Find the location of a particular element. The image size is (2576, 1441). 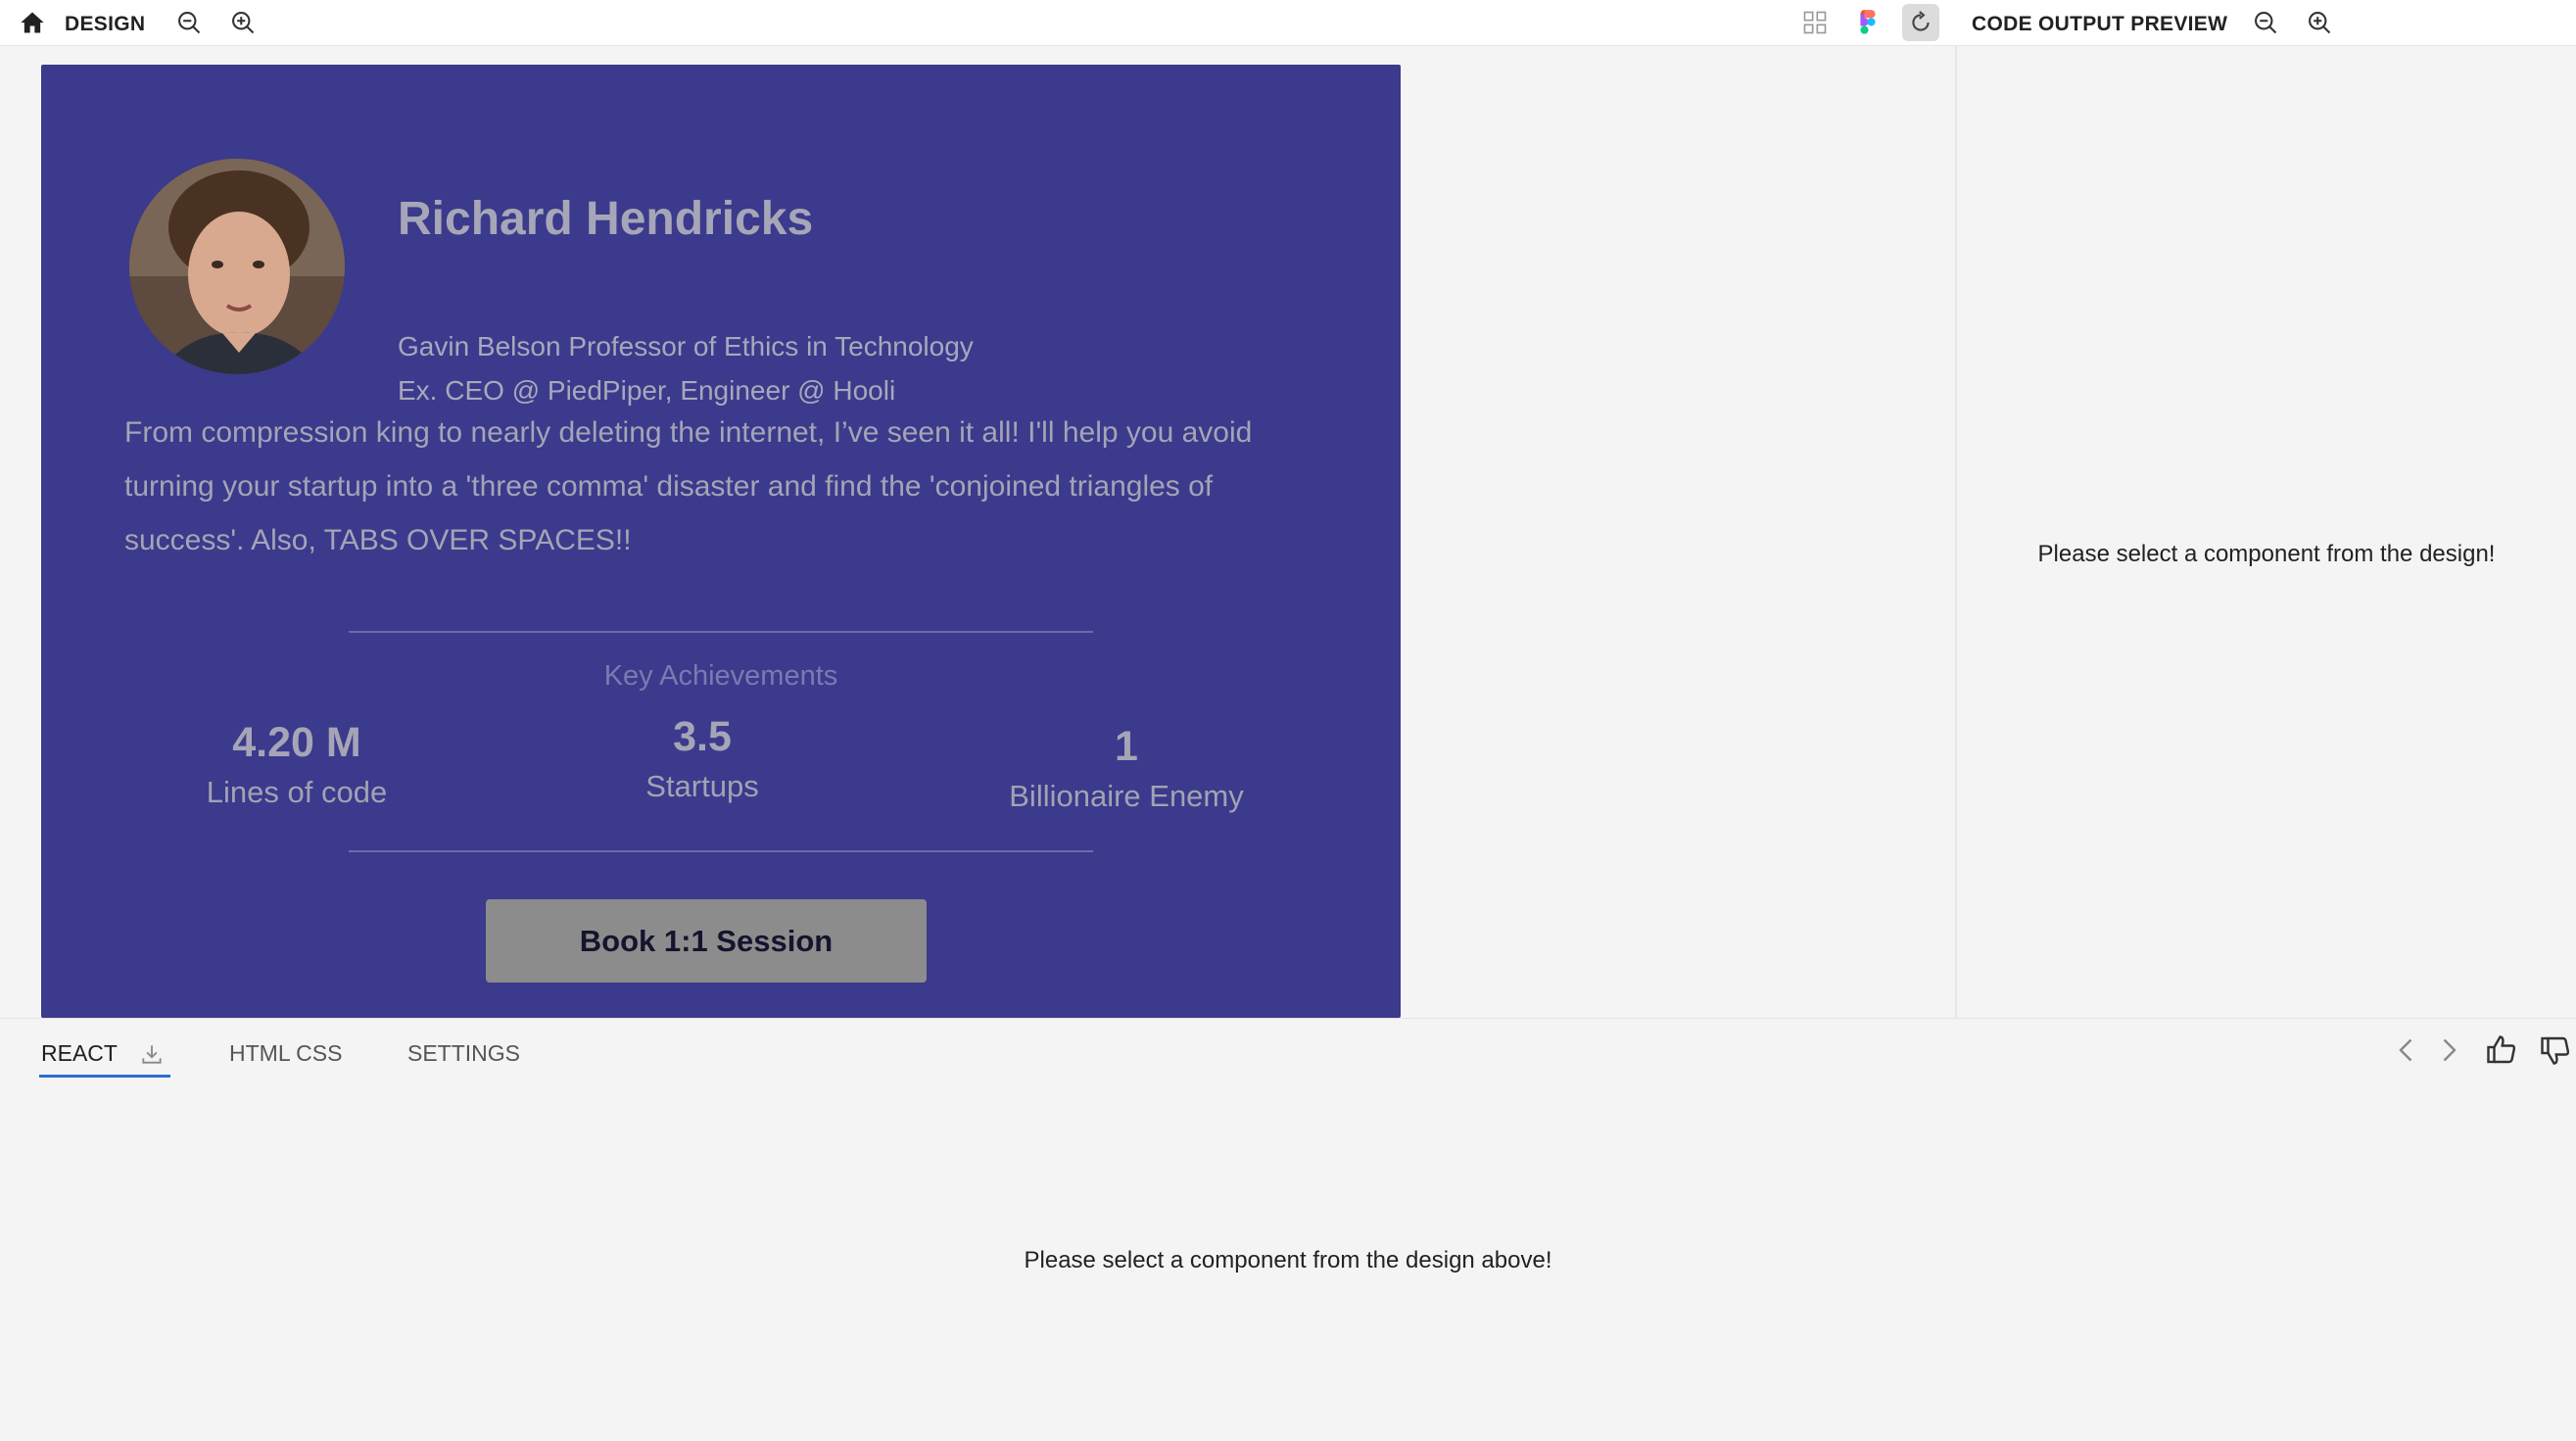

refresh-icon is located at coordinates (1920, 22).